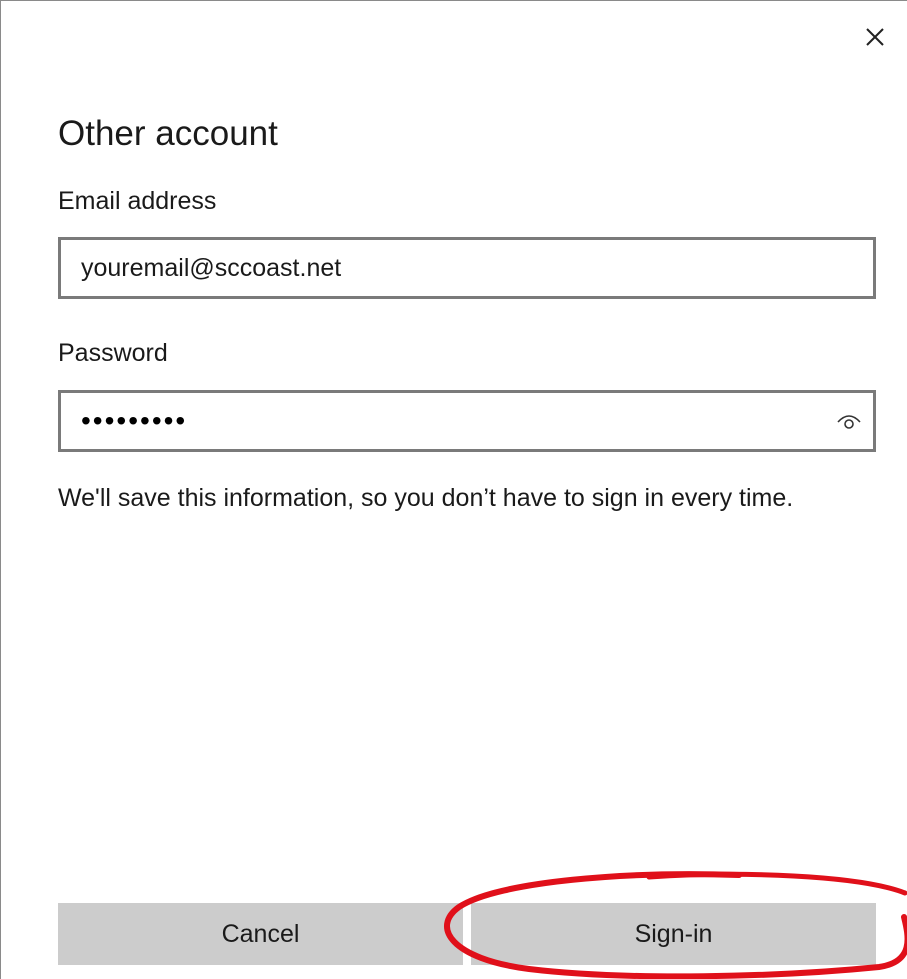 The width and height of the screenshot is (907, 979). Describe the element at coordinates (134, 420) in the screenshot. I see `password-value: •••••••••` at that location.